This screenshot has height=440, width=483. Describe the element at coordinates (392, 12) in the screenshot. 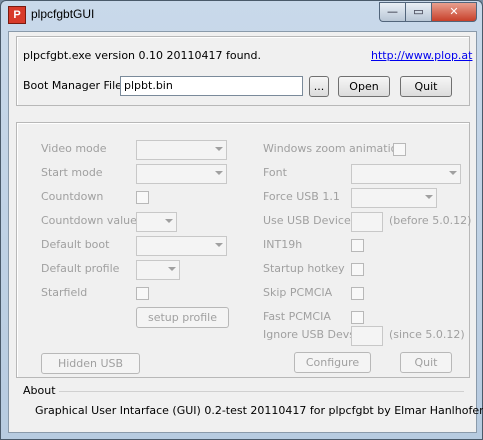

I see `minimize-button: —` at that location.